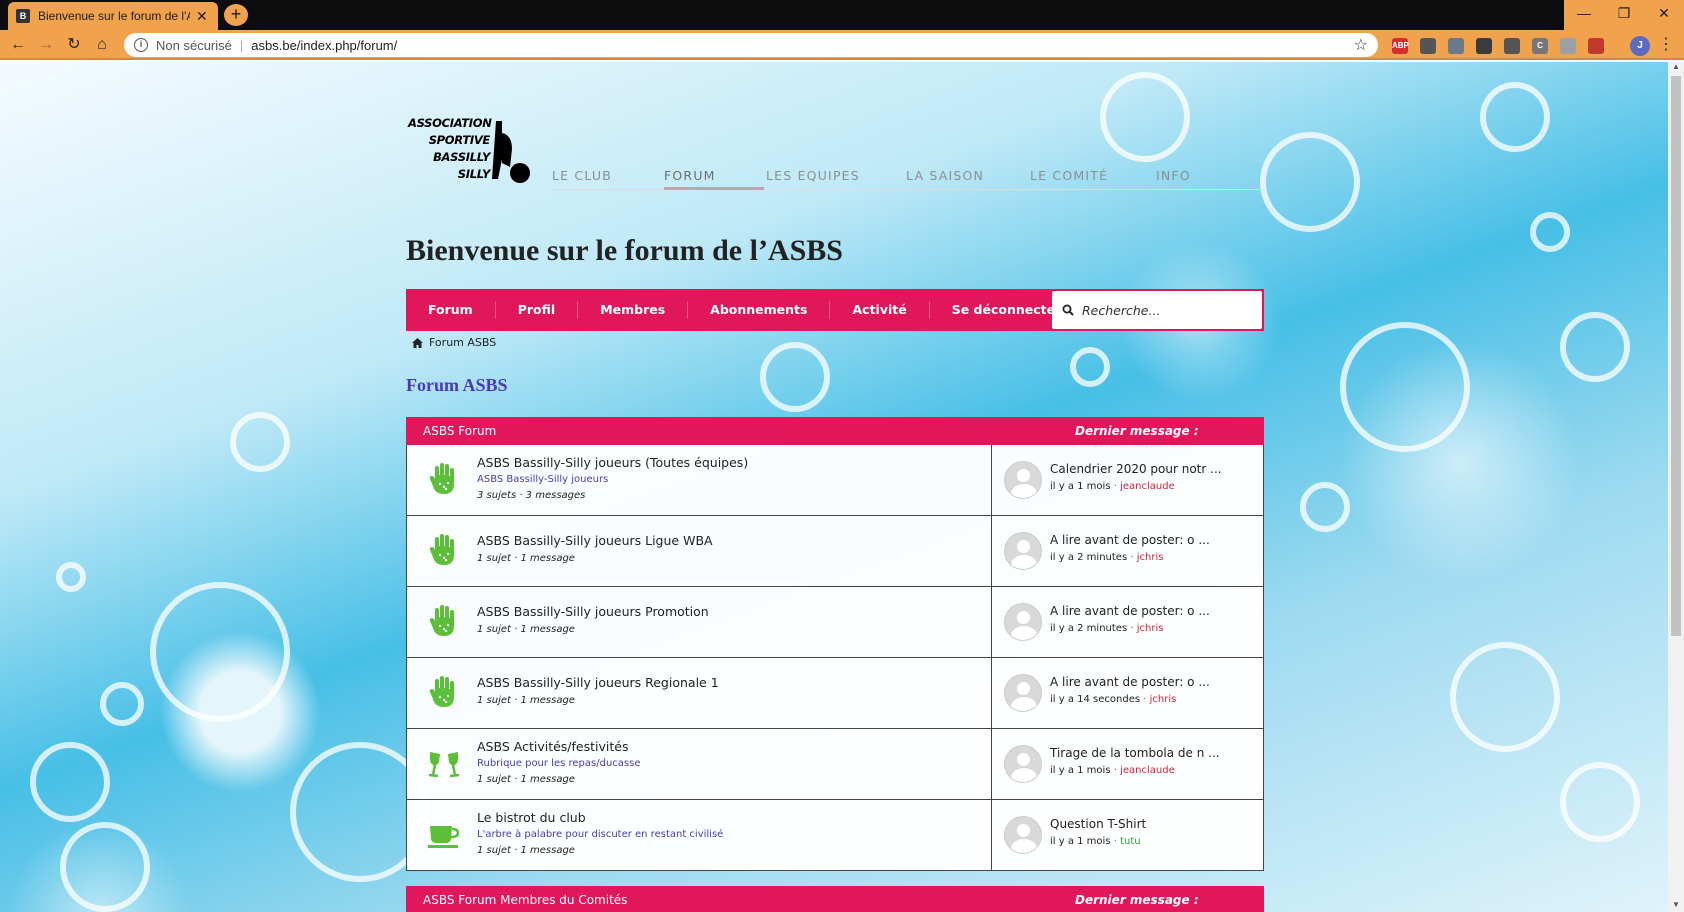  I want to click on glasses-icon, so click(444, 763).